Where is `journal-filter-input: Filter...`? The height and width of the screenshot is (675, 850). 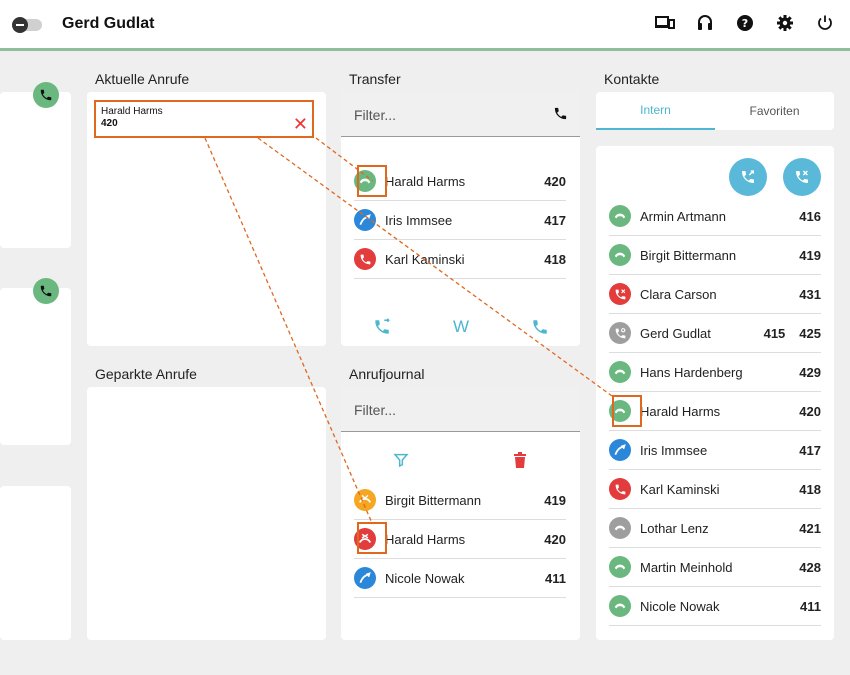
journal-filter-input: Filter... is located at coordinates (460, 409).